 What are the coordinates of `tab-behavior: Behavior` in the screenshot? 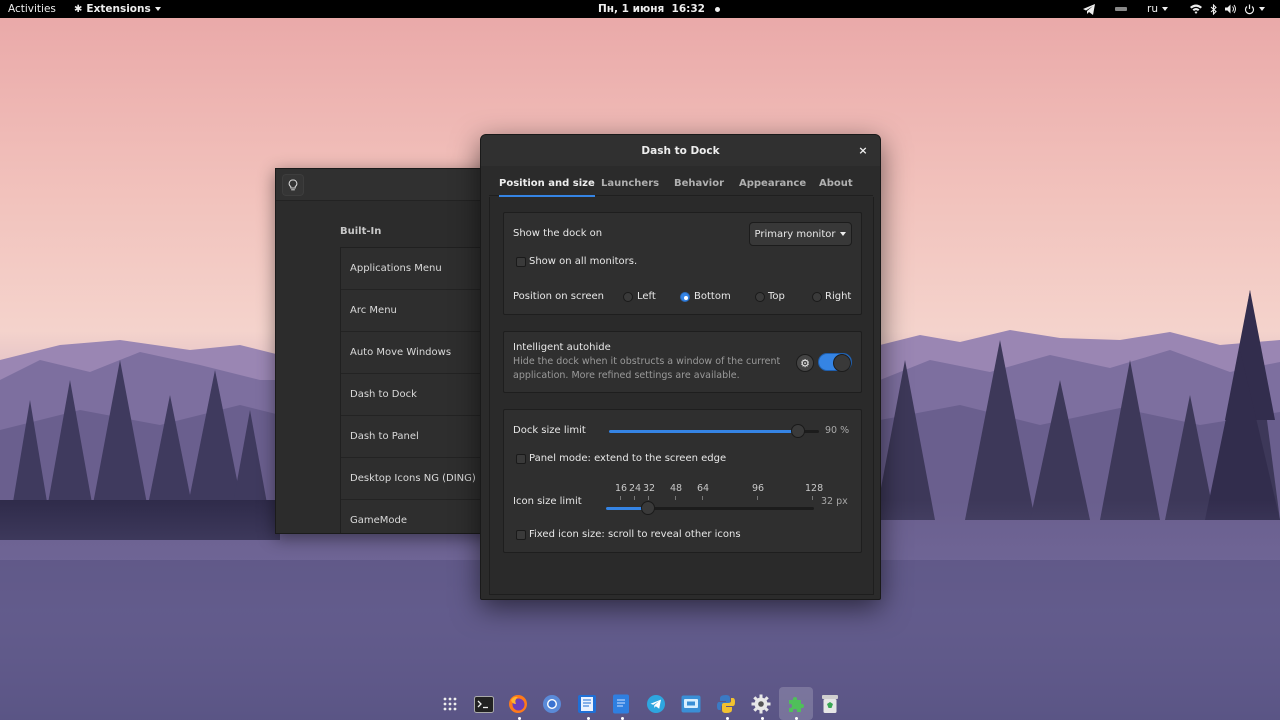 It's located at (699, 183).